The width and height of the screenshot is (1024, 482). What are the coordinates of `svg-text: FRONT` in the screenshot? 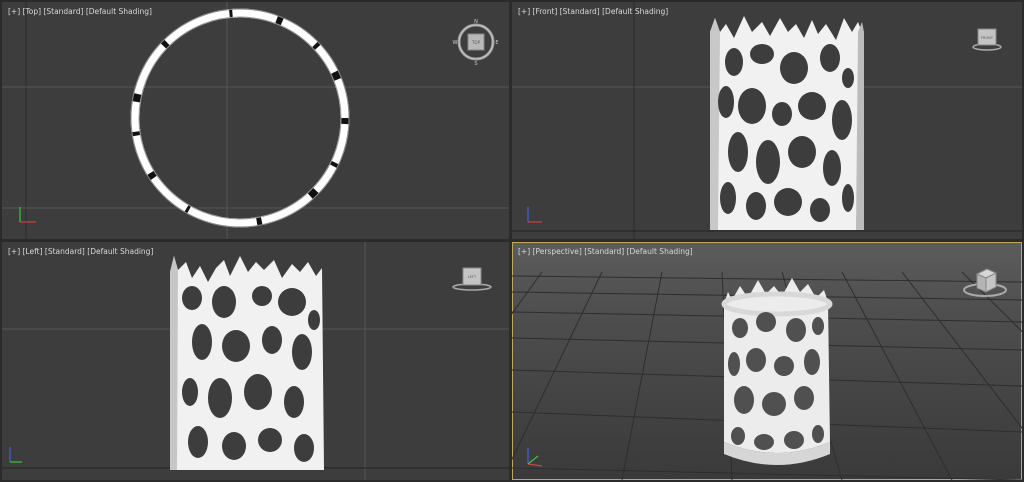 It's located at (987, 38).